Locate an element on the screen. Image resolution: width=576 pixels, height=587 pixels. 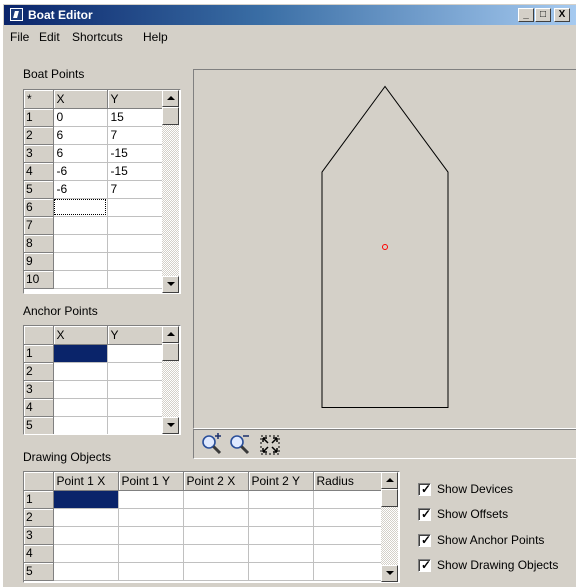
menu-shortcuts: Shortcuts is located at coordinates (97, 37).